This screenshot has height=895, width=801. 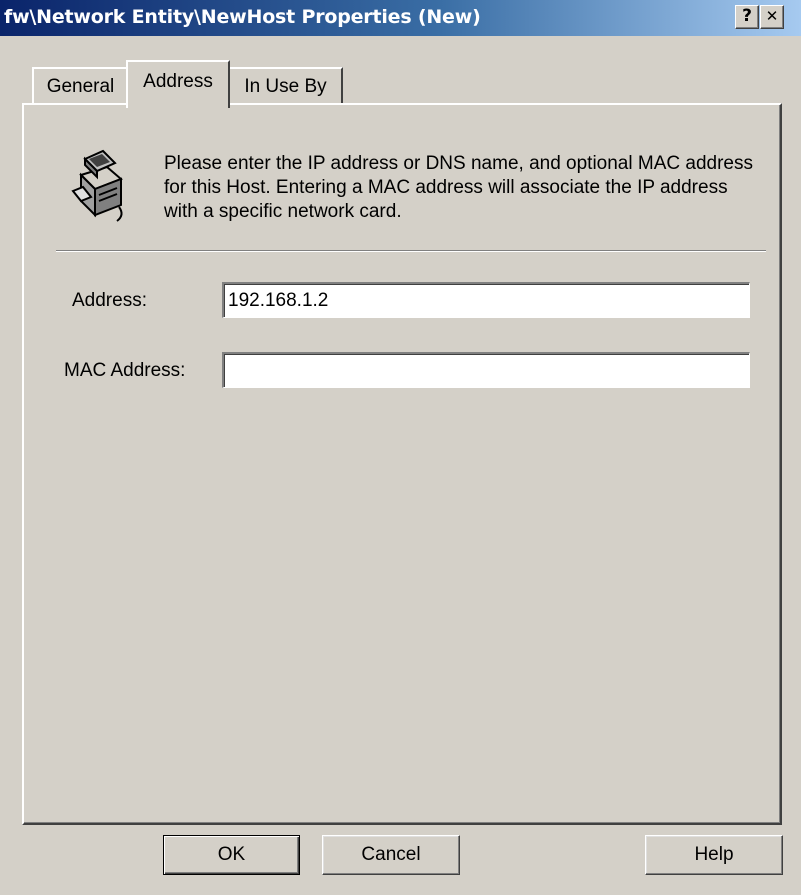 I want to click on close-button: ✕, so click(x=772, y=17).